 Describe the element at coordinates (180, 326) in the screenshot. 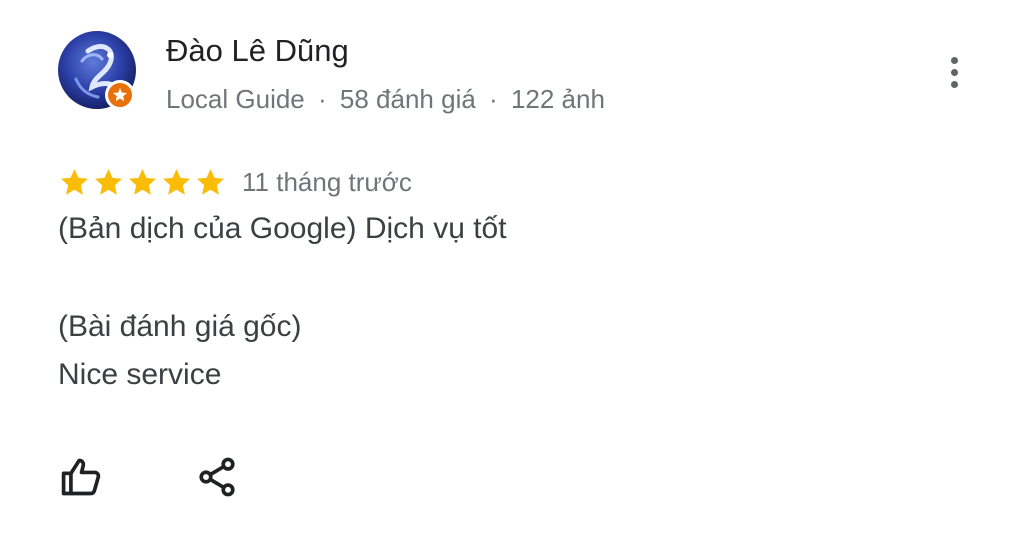

I see `original-review-label: (Bài đánh giá gốc)` at that location.